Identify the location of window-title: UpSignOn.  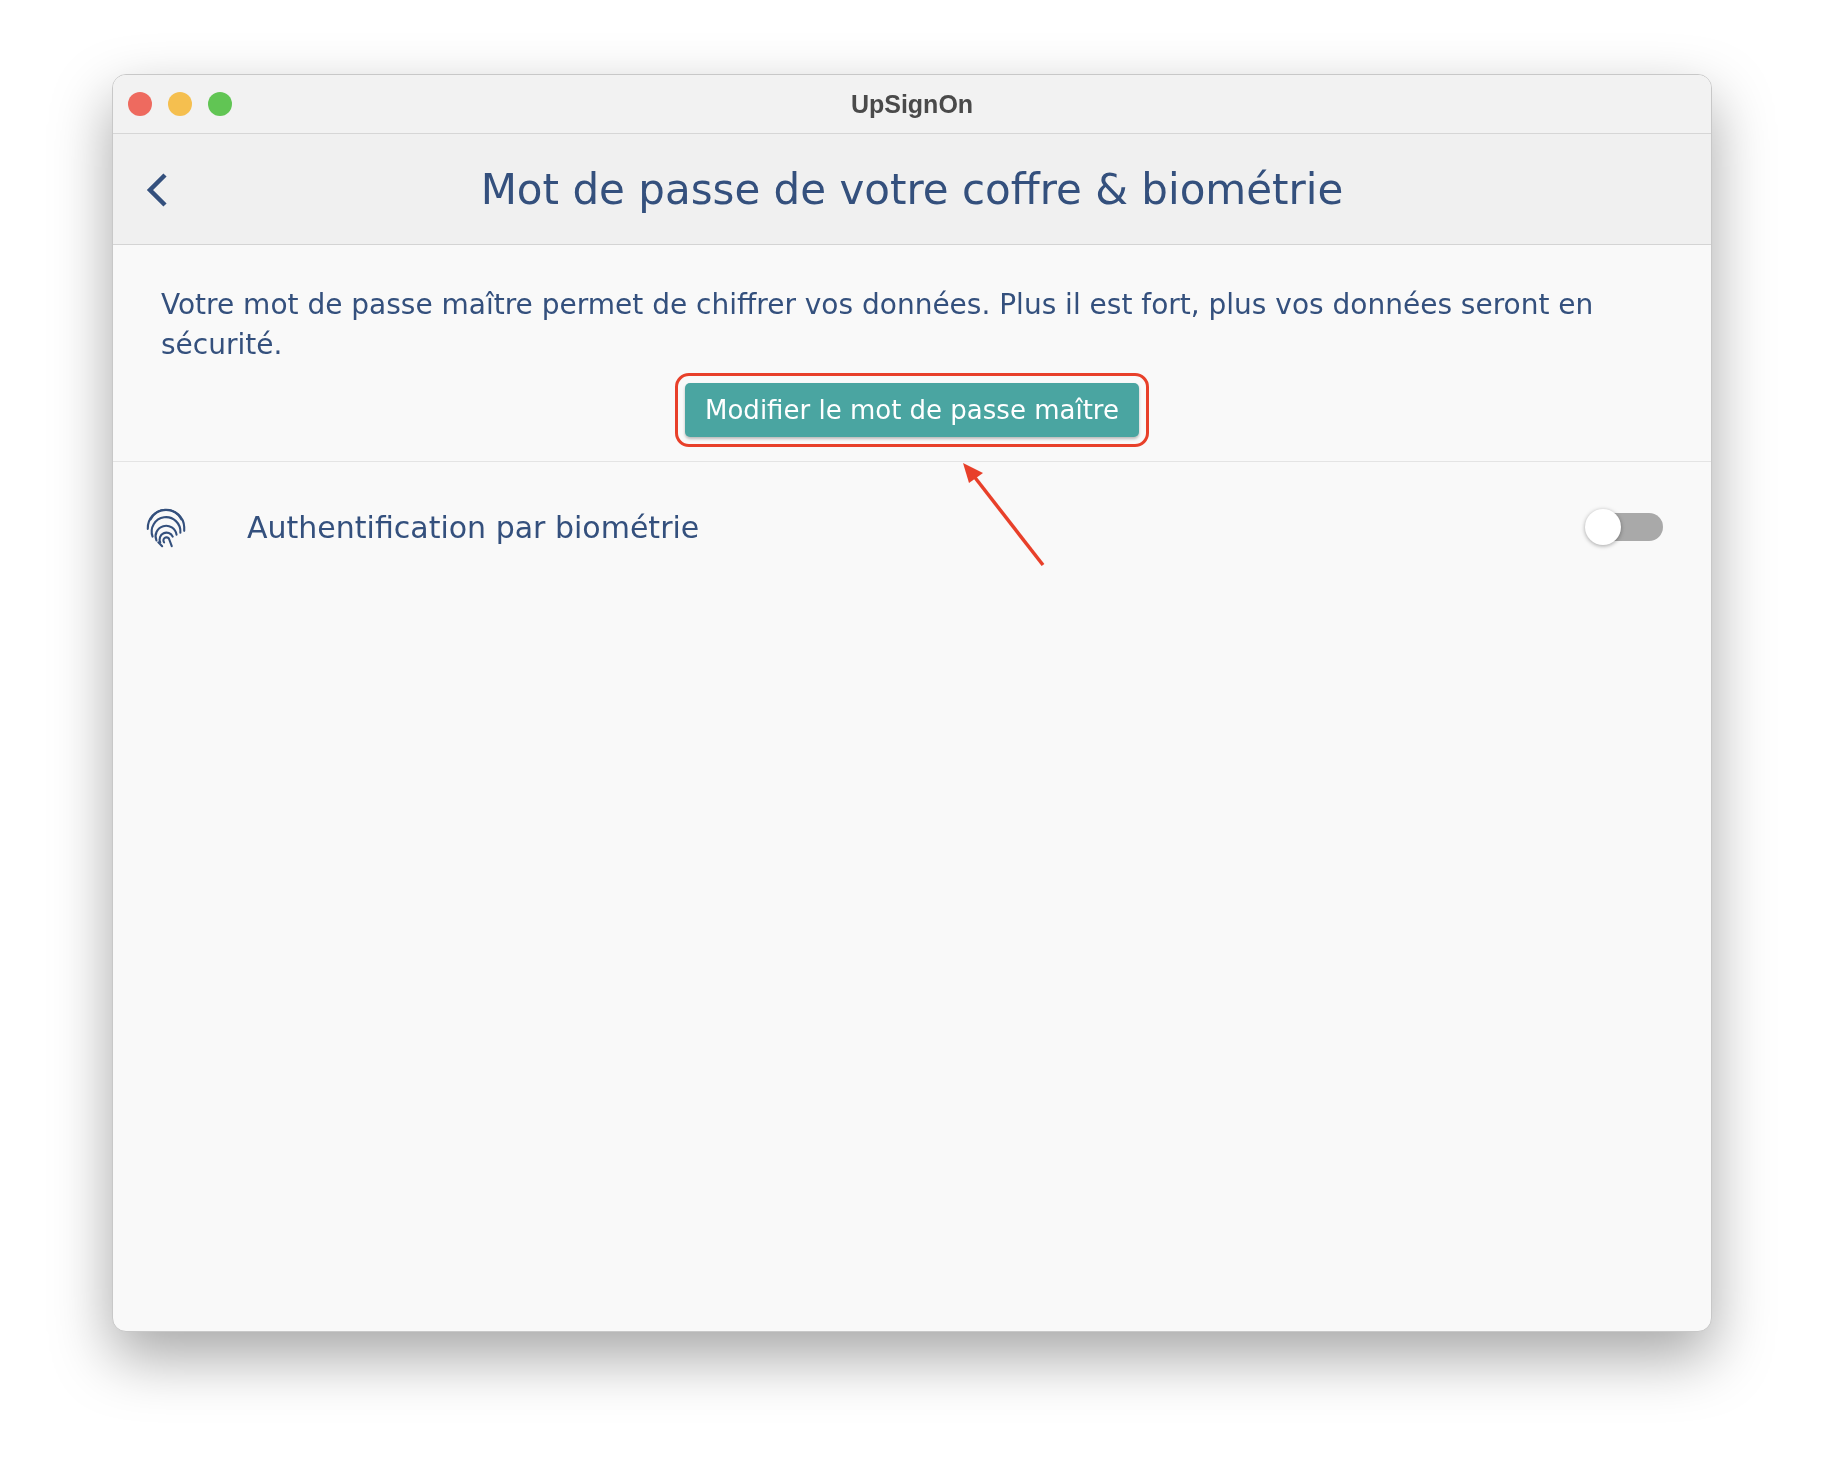
(912, 104).